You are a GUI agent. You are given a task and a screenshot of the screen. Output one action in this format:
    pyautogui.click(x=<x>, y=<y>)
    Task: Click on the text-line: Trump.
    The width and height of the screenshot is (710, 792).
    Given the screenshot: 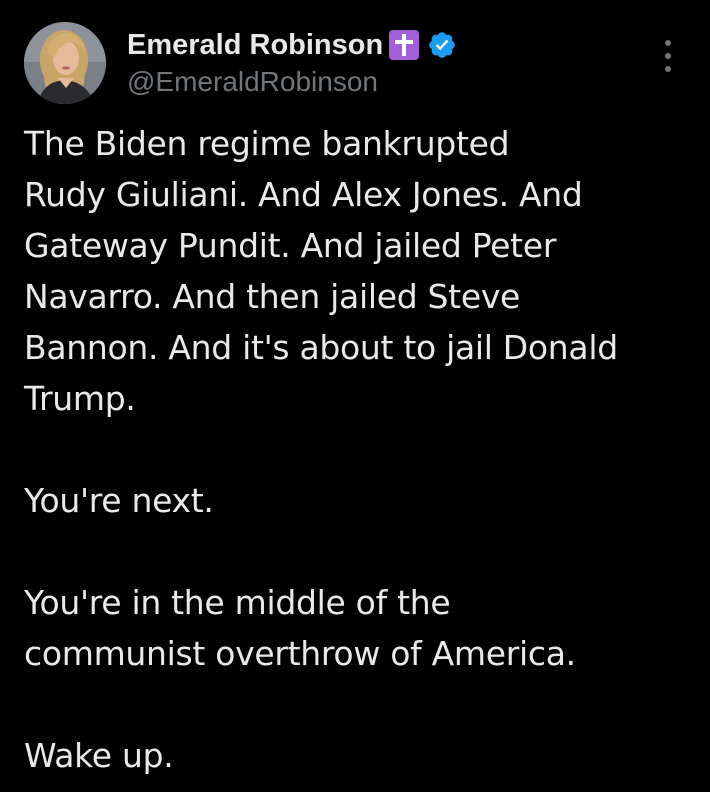 What is the action you would take?
    pyautogui.click(x=80, y=398)
    